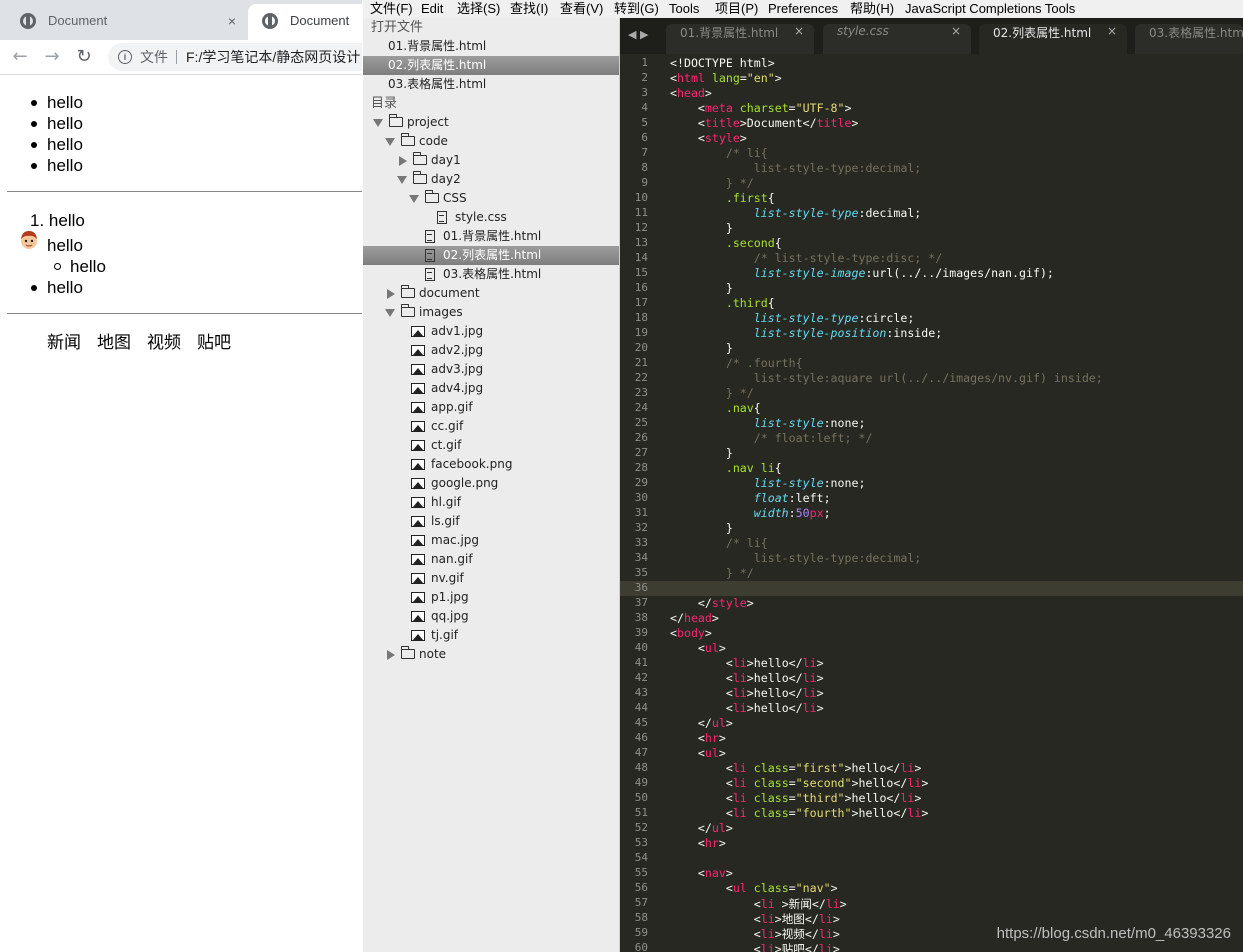 The height and width of the screenshot is (952, 1243). I want to click on tree-item: style.css, so click(491, 217).